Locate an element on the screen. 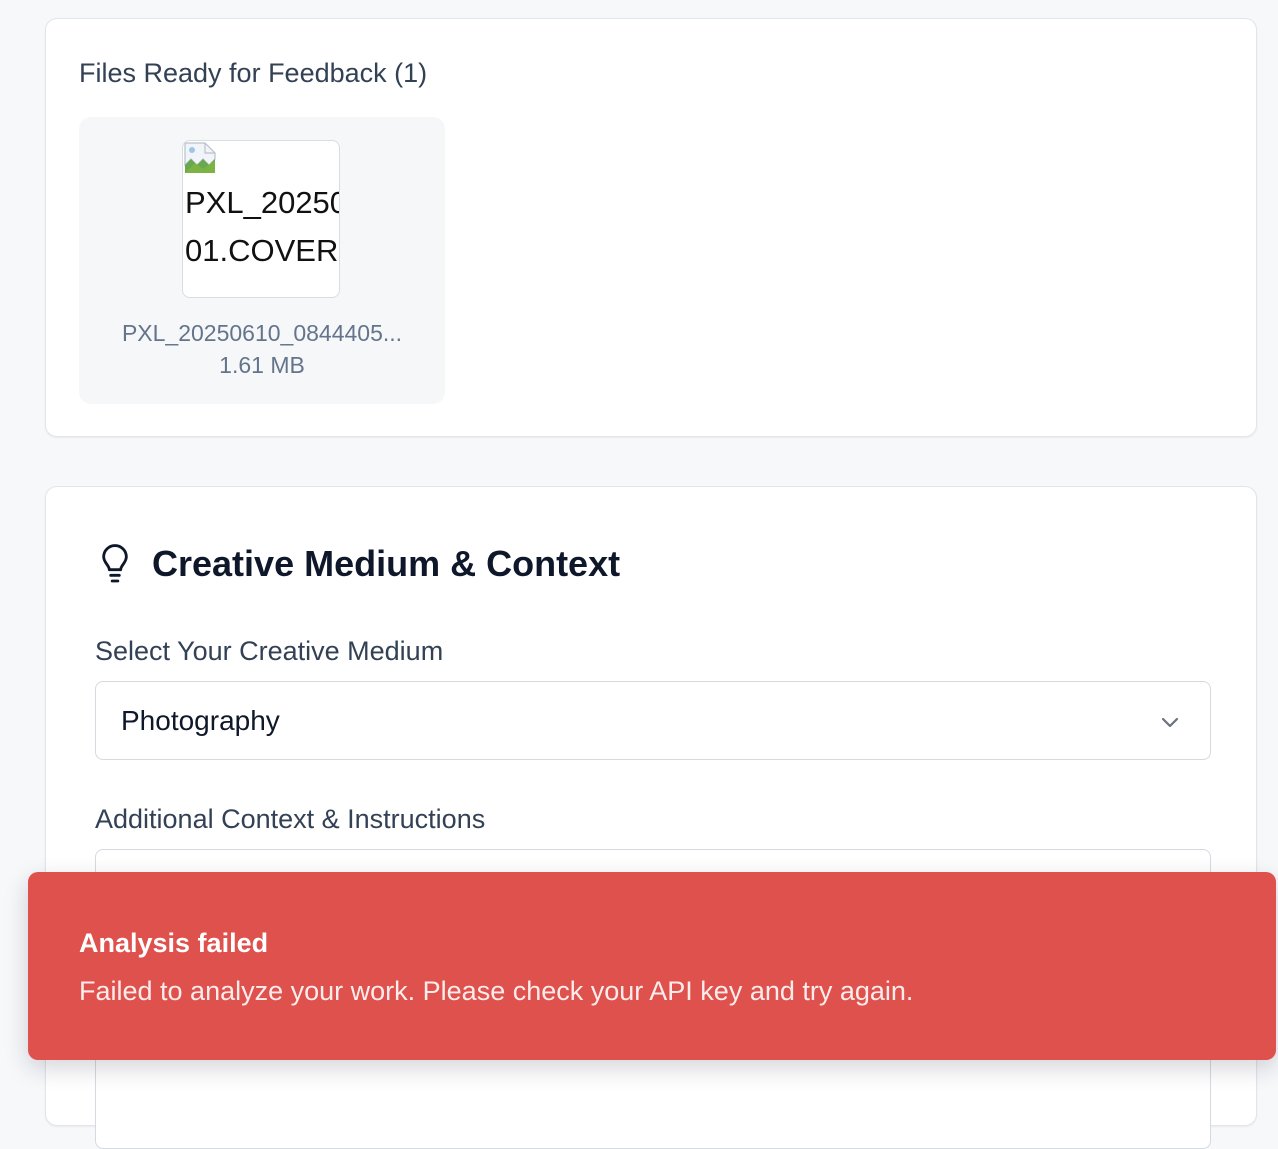  medium-label: Select Your Creative Medium is located at coordinates (269, 651).